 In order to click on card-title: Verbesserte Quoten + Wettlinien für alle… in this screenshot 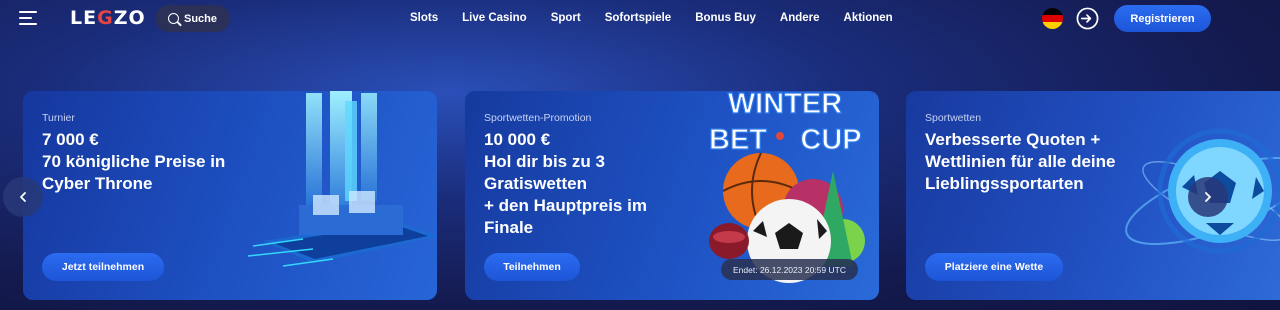, I will do `click(1020, 162)`.